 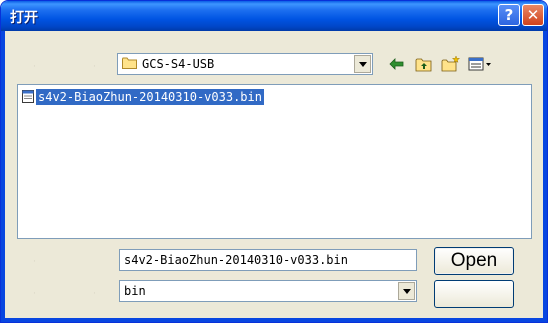 I want to click on close-icon: ✕, so click(x=533, y=15).